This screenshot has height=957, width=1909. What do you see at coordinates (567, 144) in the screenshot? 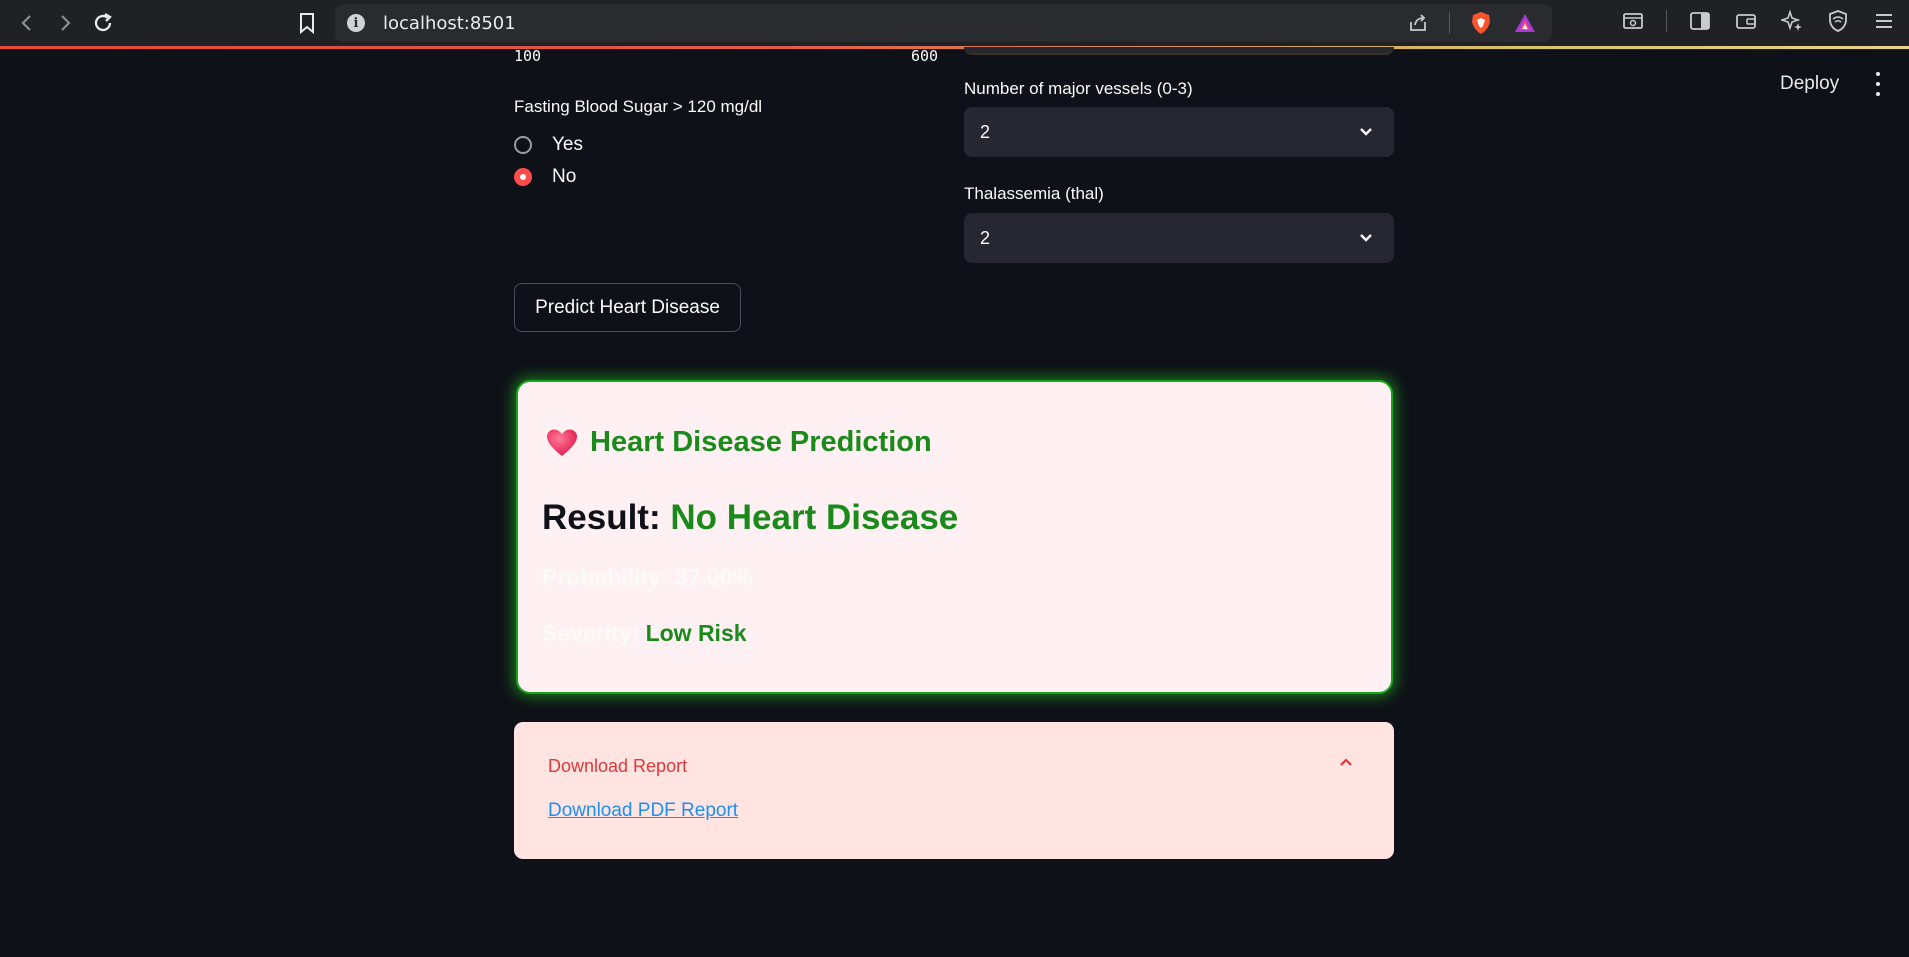
I see `radio-label: Yes` at bounding box center [567, 144].